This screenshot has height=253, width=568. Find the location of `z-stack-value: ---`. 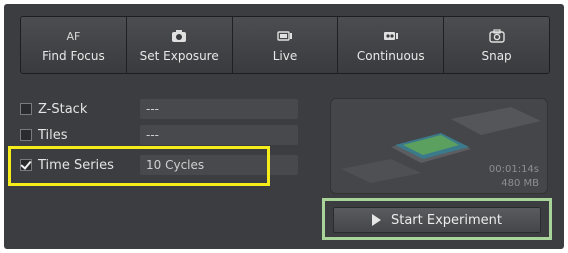

z-stack-value: --- is located at coordinates (219, 109).